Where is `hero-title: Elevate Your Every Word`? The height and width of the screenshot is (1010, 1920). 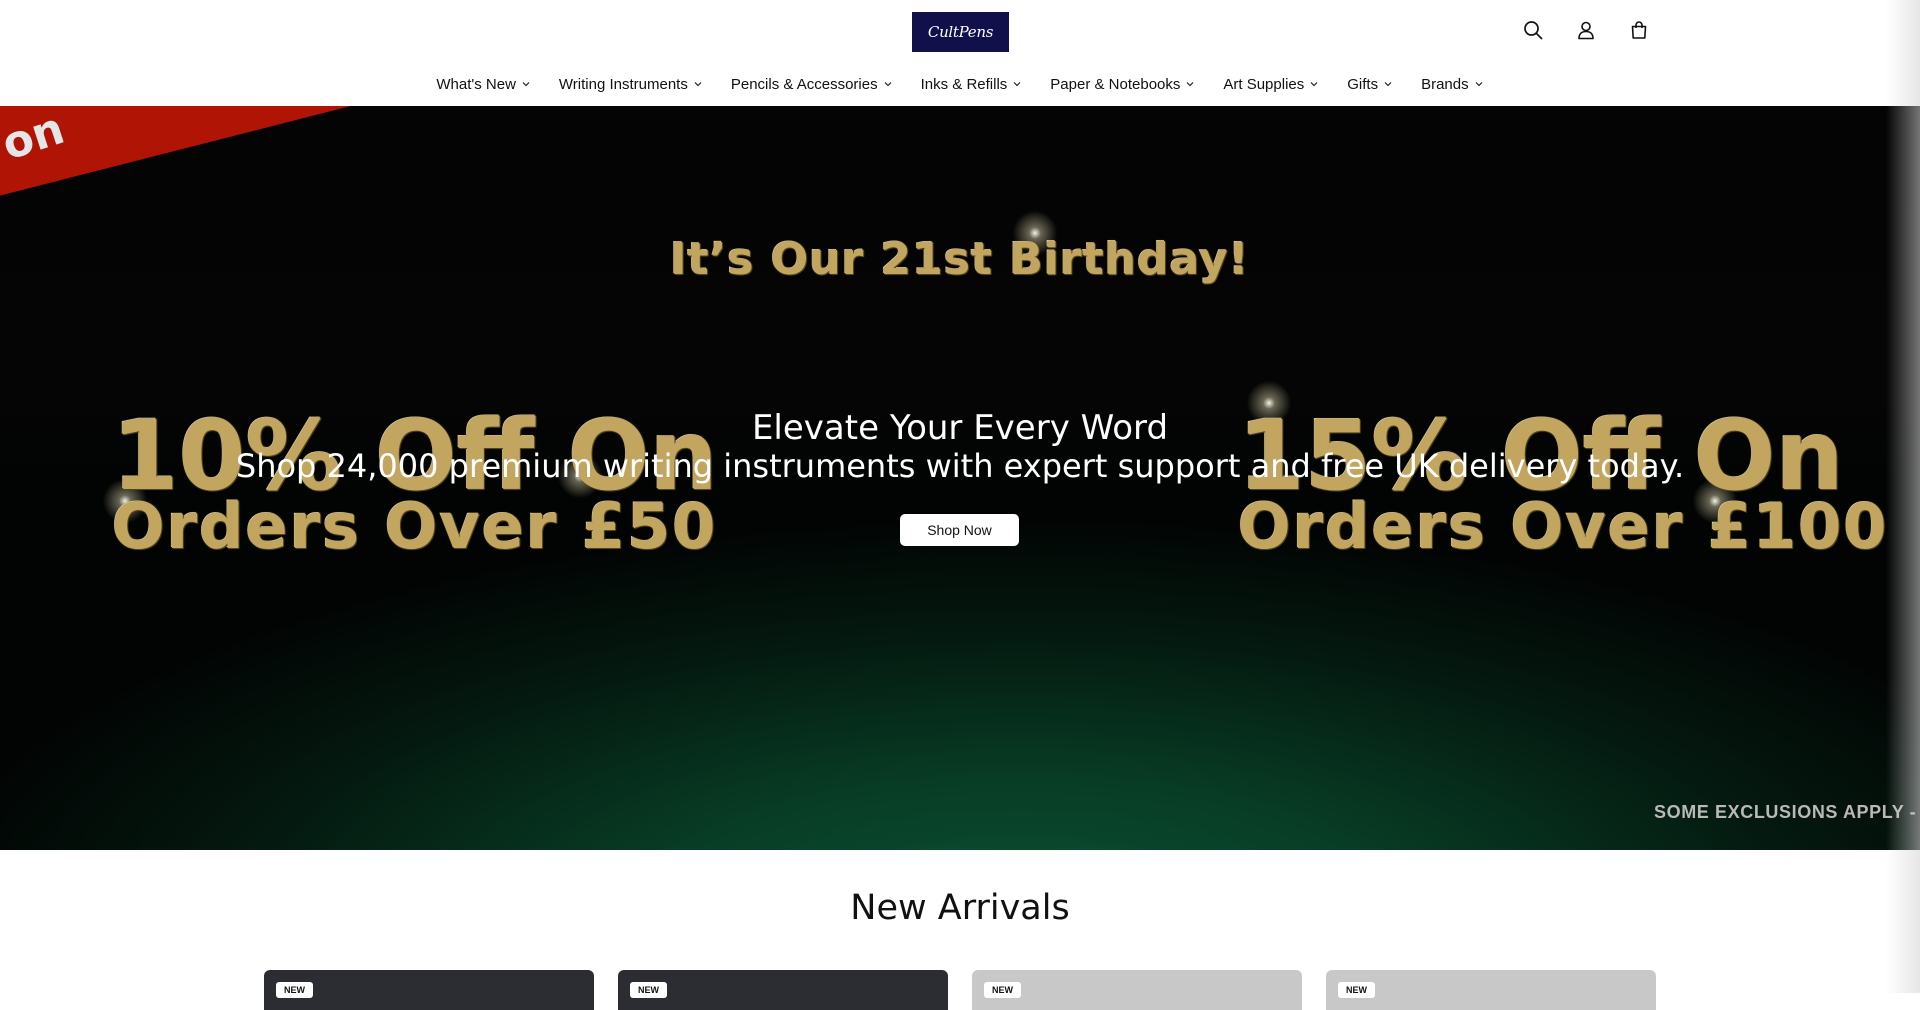 hero-title: Elevate Your Every Word is located at coordinates (960, 428).